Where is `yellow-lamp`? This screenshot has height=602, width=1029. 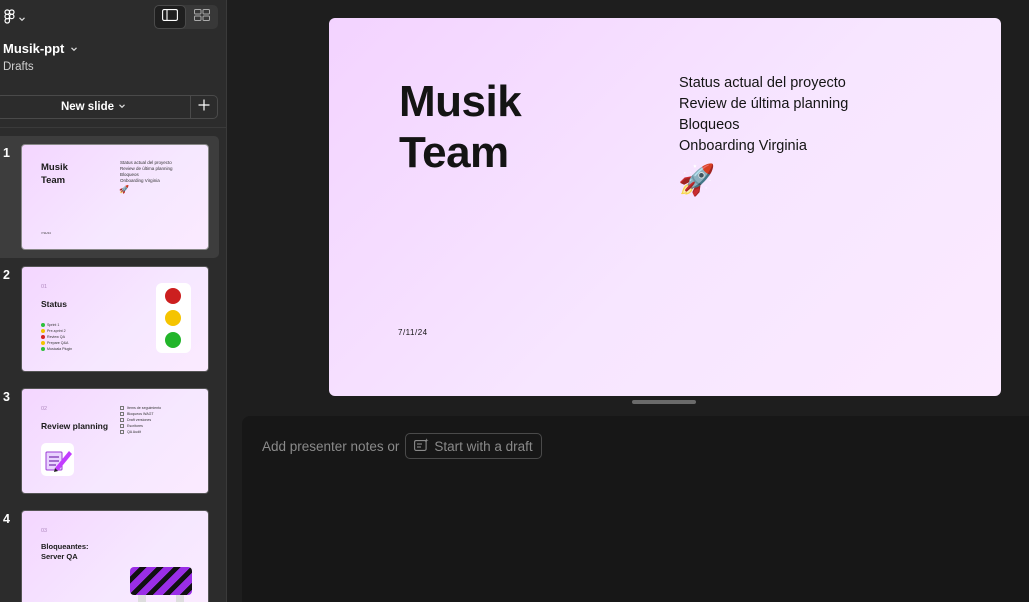 yellow-lamp is located at coordinates (173, 318).